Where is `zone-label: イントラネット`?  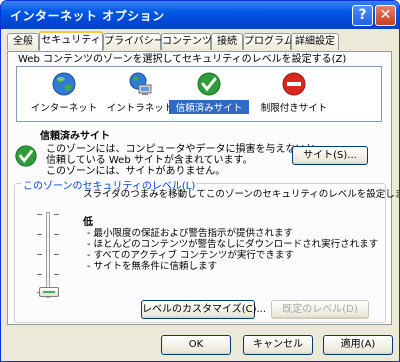
zone-label: イントラネット is located at coordinates (140, 108).